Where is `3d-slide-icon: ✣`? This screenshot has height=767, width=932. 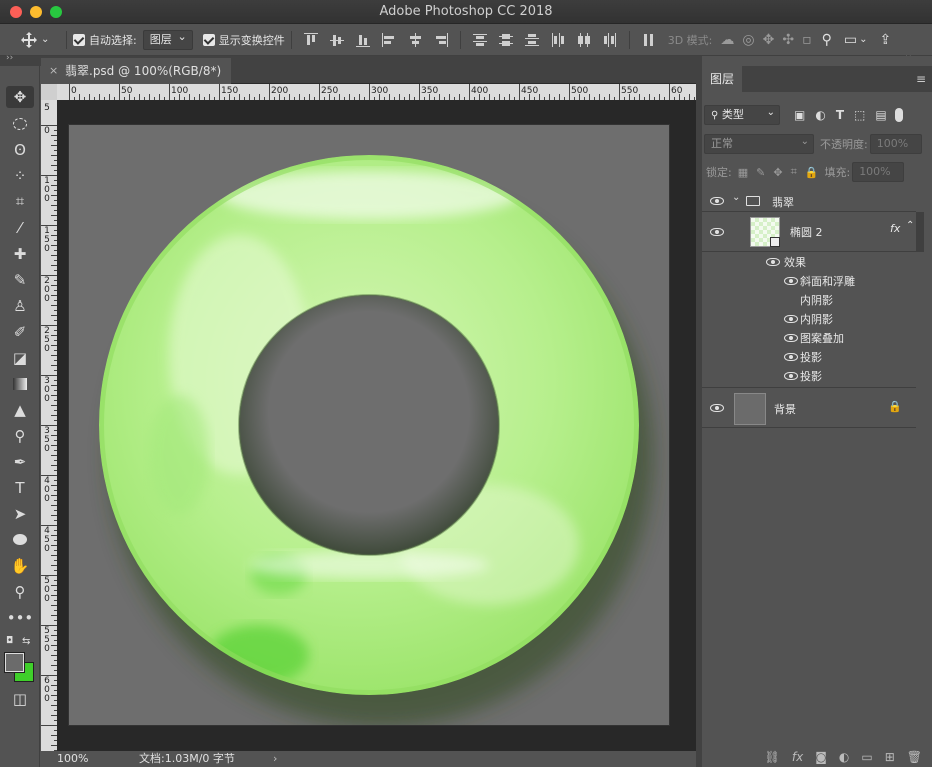 3d-slide-icon: ✣ is located at coordinates (788, 40).